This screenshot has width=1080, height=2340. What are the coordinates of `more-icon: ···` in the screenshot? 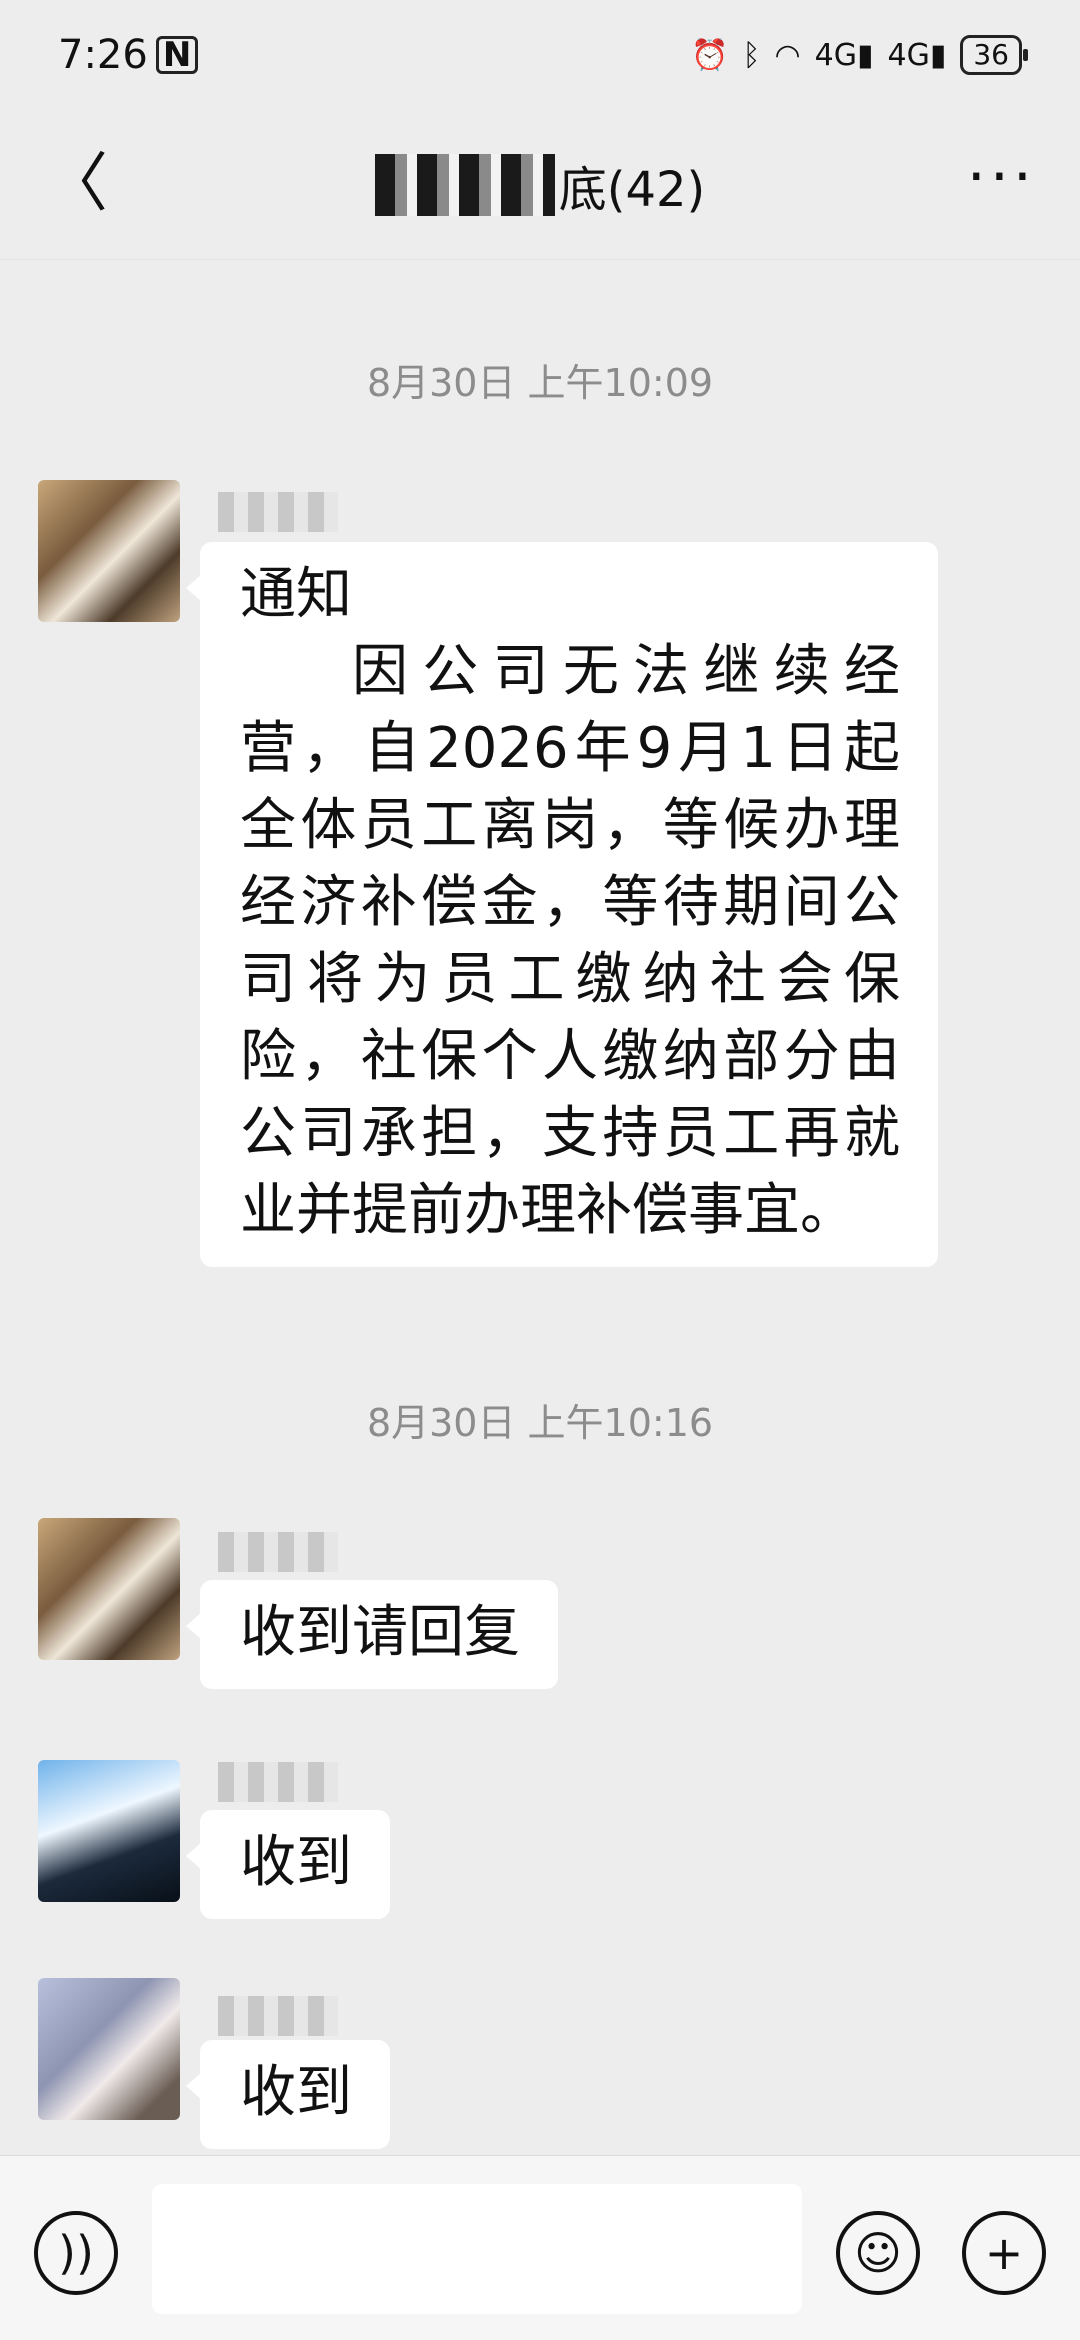 It's located at (1001, 177).